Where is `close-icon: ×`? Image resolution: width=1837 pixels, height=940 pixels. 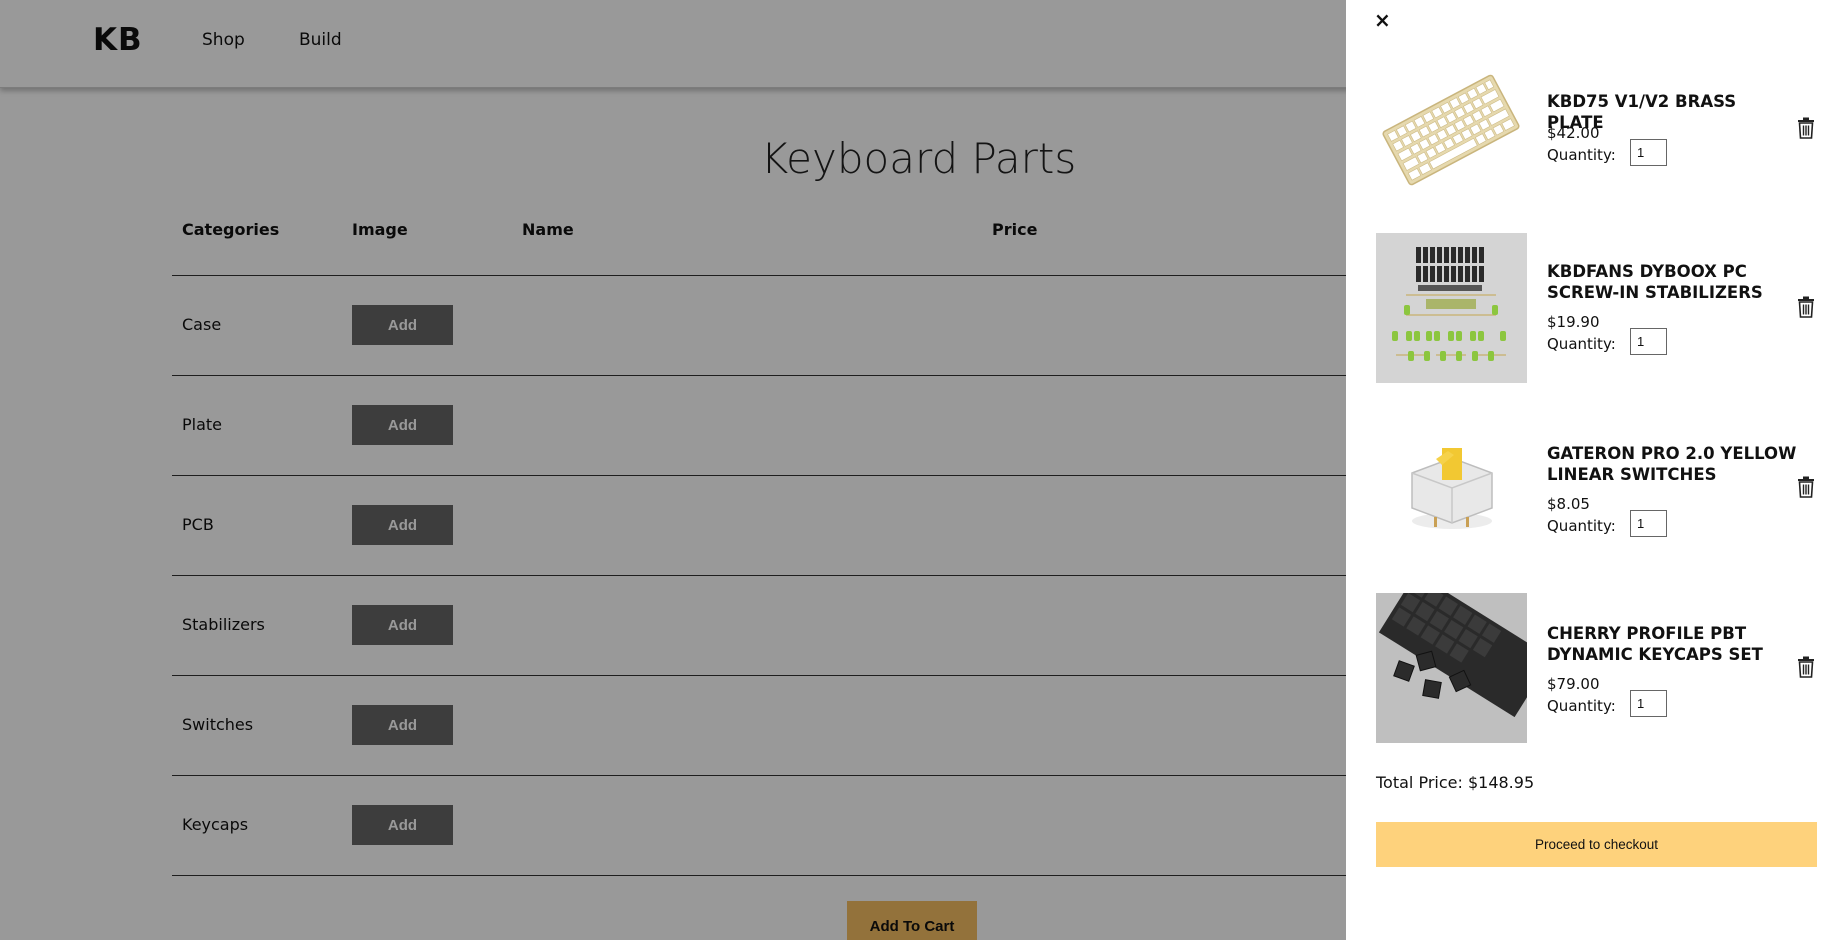
close-icon: × is located at coordinates (1382, 20).